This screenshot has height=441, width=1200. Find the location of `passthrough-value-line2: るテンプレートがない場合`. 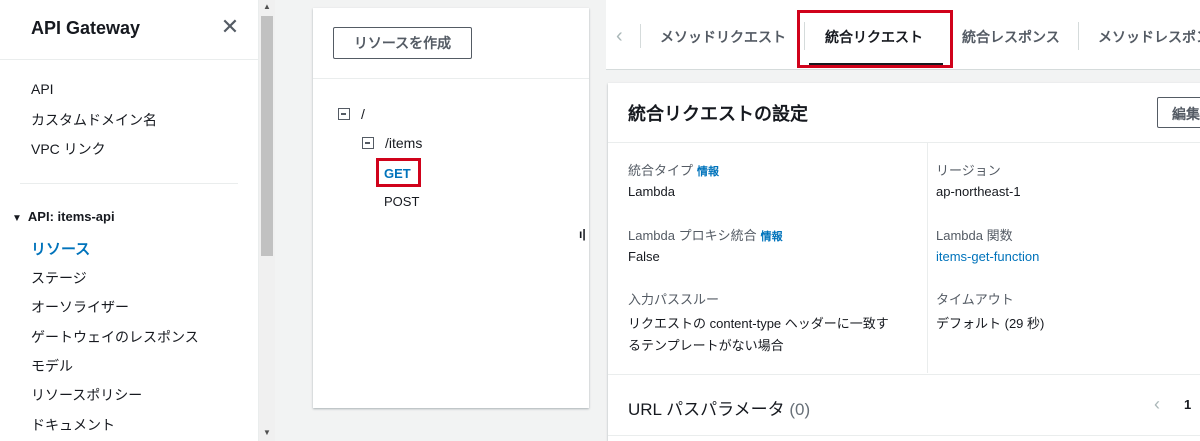

passthrough-value-line2: るテンプレートがない場合 is located at coordinates (706, 345).